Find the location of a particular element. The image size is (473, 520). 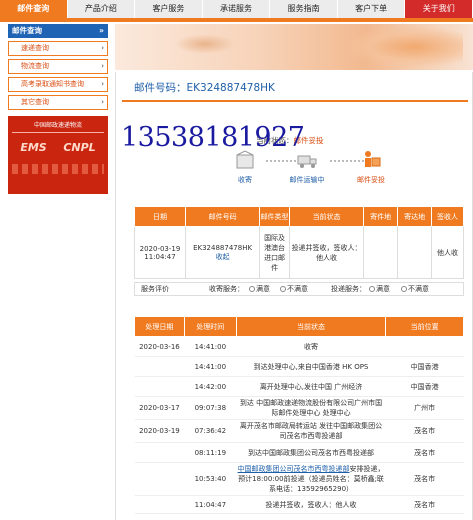

truck-icon is located at coordinates (307, 160).